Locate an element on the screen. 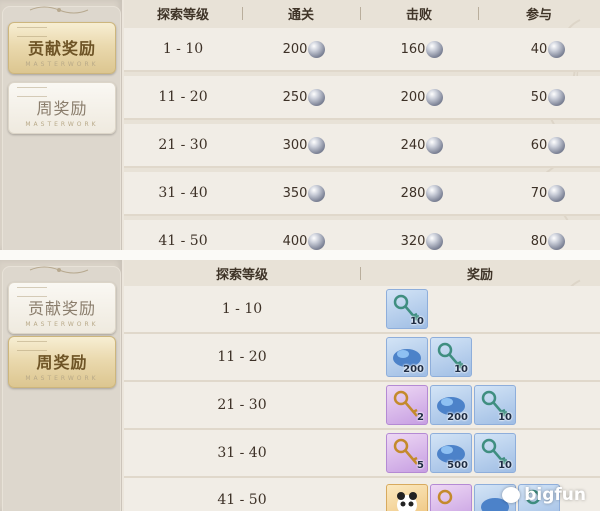 The width and height of the screenshot is (600, 511). defeat-cell: 200 is located at coordinates (422, 97).